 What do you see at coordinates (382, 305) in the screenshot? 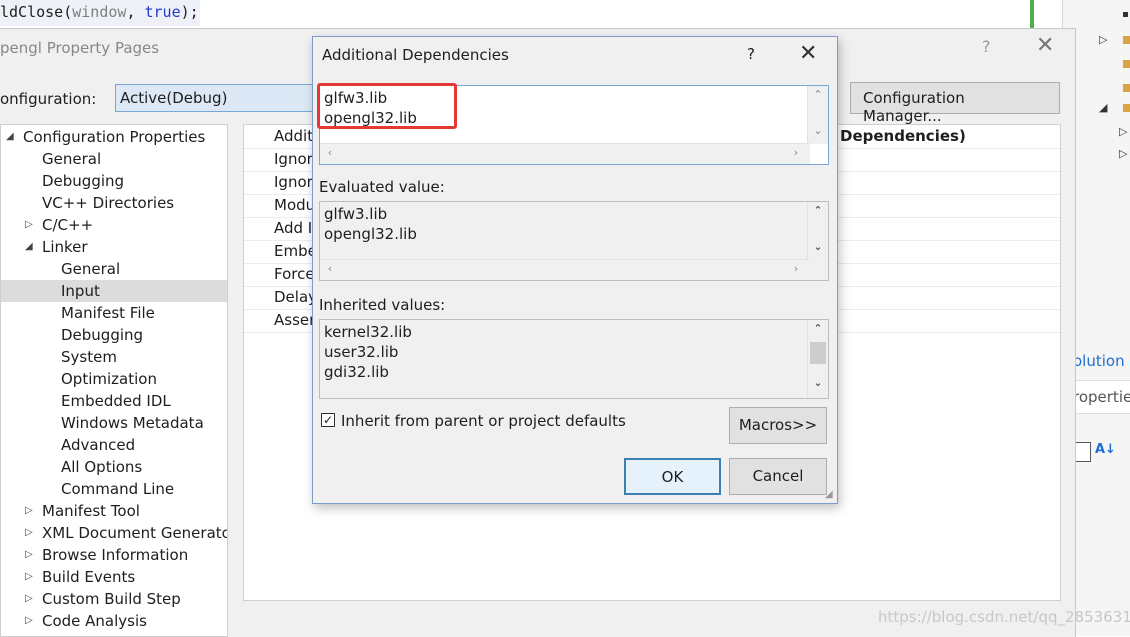
I see `inherited-values-label: Inherited values:` at bounding box center [382, 305].